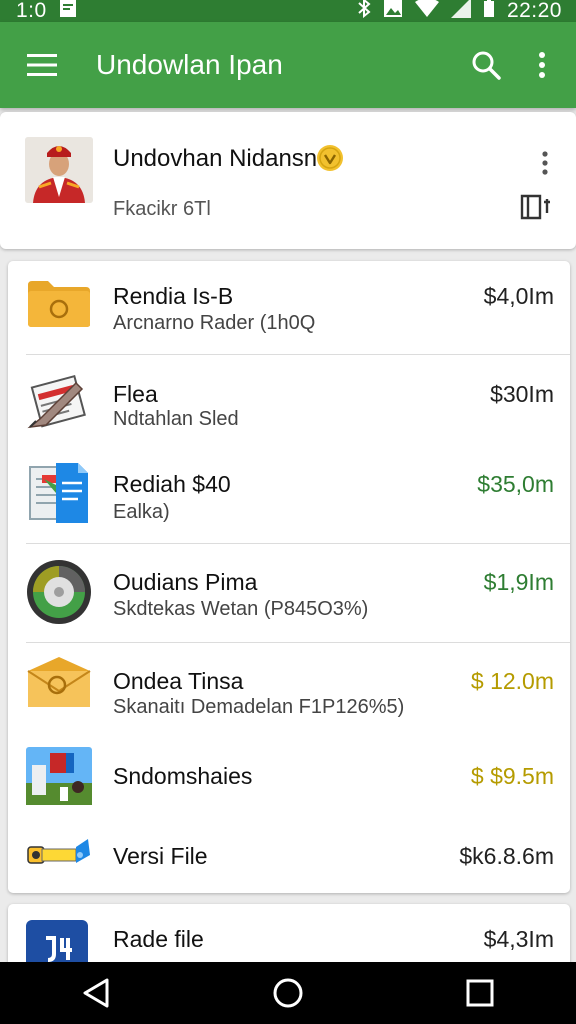 The width and height of the screenshot is (576, 1024). What do you see at coordinates (393, 12) in the screenshot?
I see `image-icon` at bounding box center [393, 12].